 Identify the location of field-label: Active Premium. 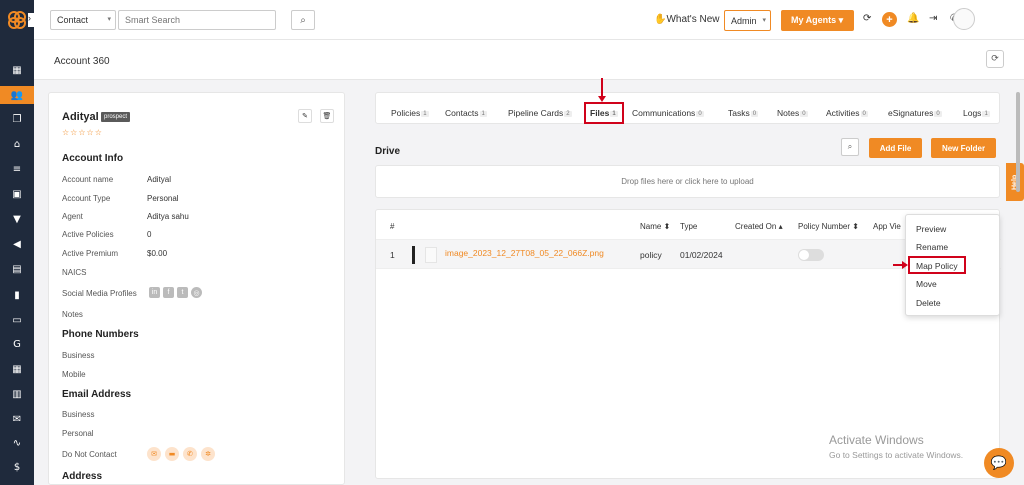
(90, 253).